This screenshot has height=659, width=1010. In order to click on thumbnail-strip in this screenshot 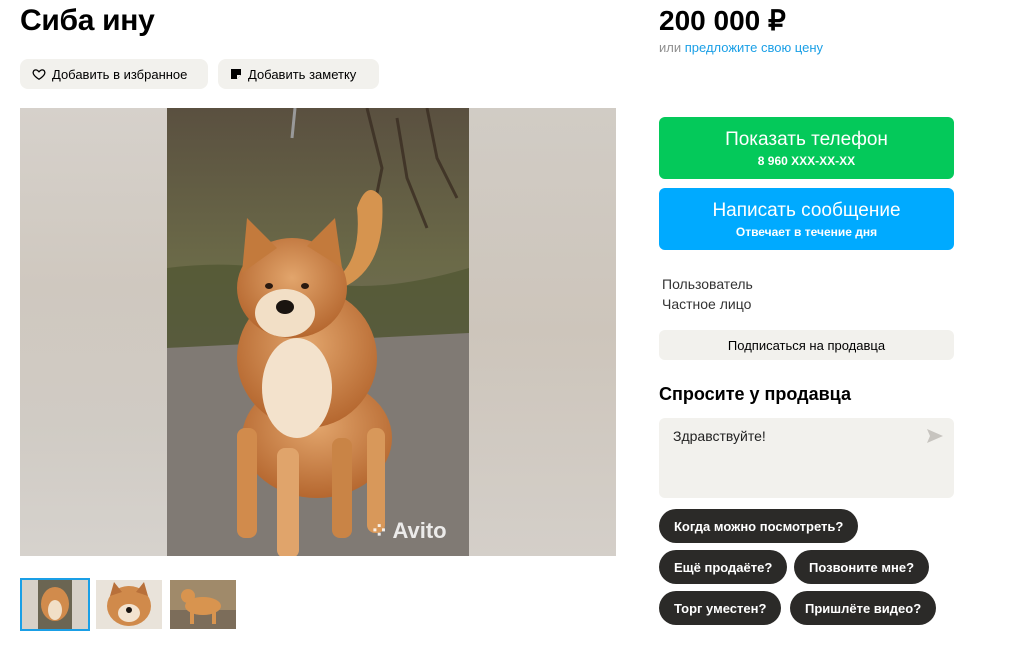, I will do `click(129, 604)`.